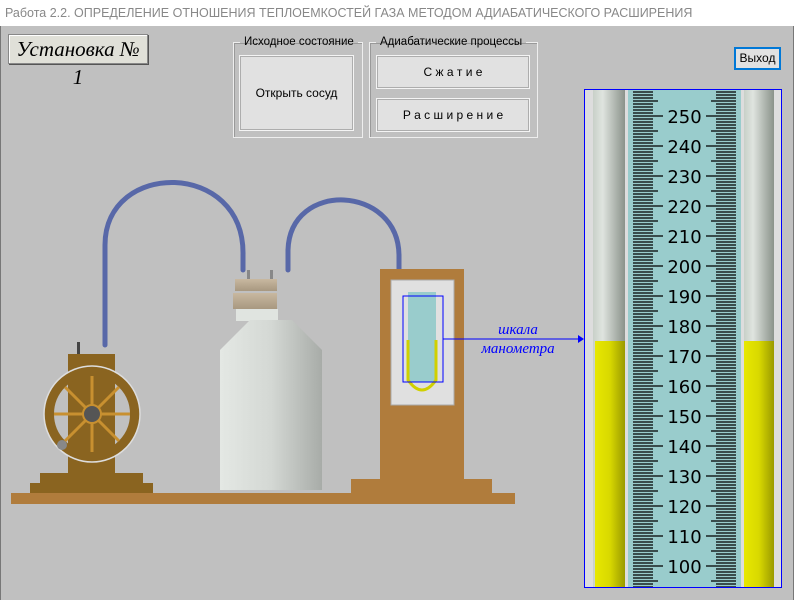 This screenshot has height=600, width=794. Describe the element at coordinates (263, 498) in the screenshot. I see `base-board` at that location.